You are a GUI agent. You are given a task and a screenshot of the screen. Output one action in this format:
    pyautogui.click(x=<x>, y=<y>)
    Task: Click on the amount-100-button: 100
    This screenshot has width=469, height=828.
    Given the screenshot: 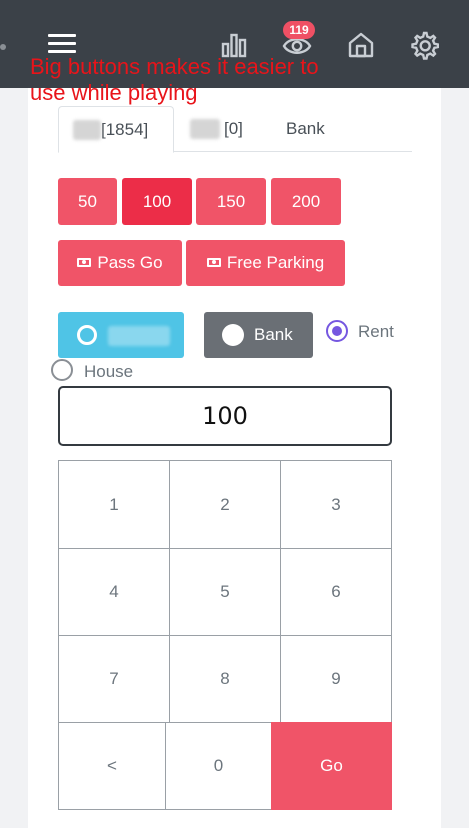 What is the action you would take?
    pyautogui.click(x=157, y=201)
    